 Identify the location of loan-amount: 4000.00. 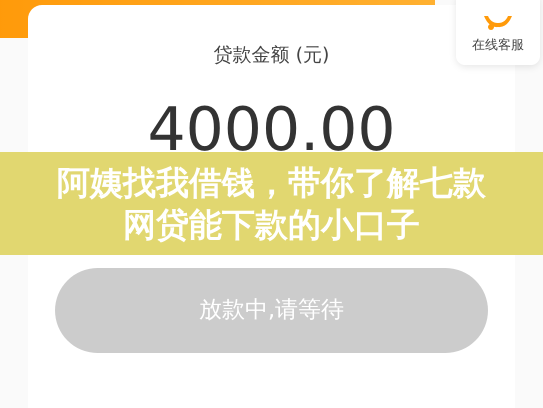
(271, 130).